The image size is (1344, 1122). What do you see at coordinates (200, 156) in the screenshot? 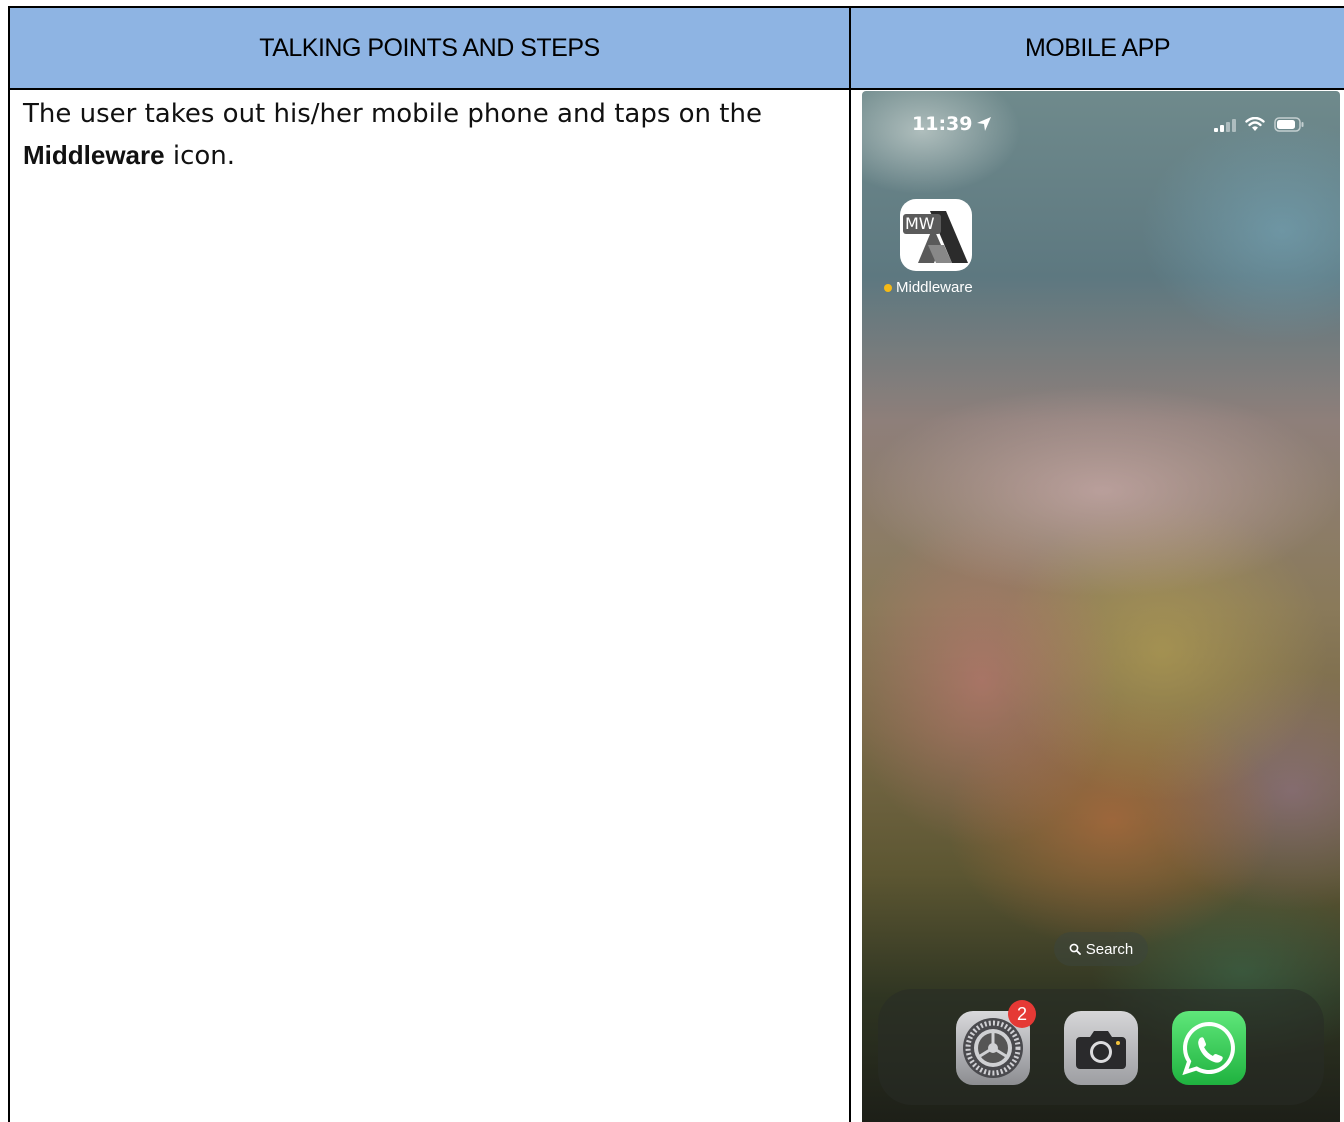
I see `step-text-part2: icon.` at bounding box center [200, 156].